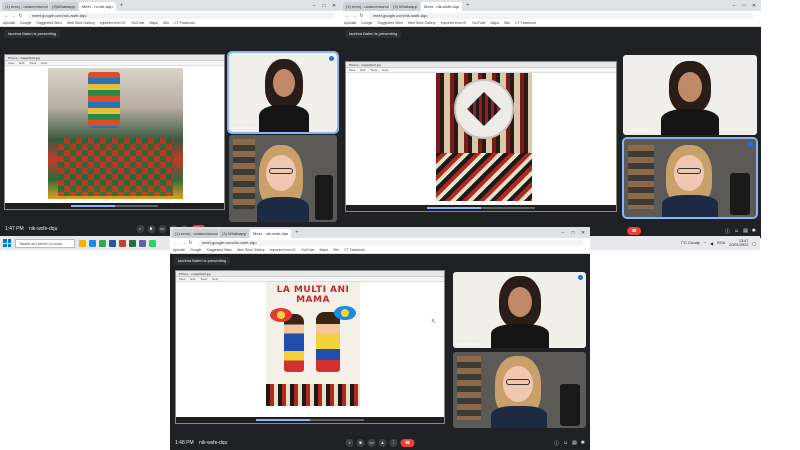  Describe the element at coordinates (82, 243) in the screenshot. I see `file-explorer-icon` at that location.